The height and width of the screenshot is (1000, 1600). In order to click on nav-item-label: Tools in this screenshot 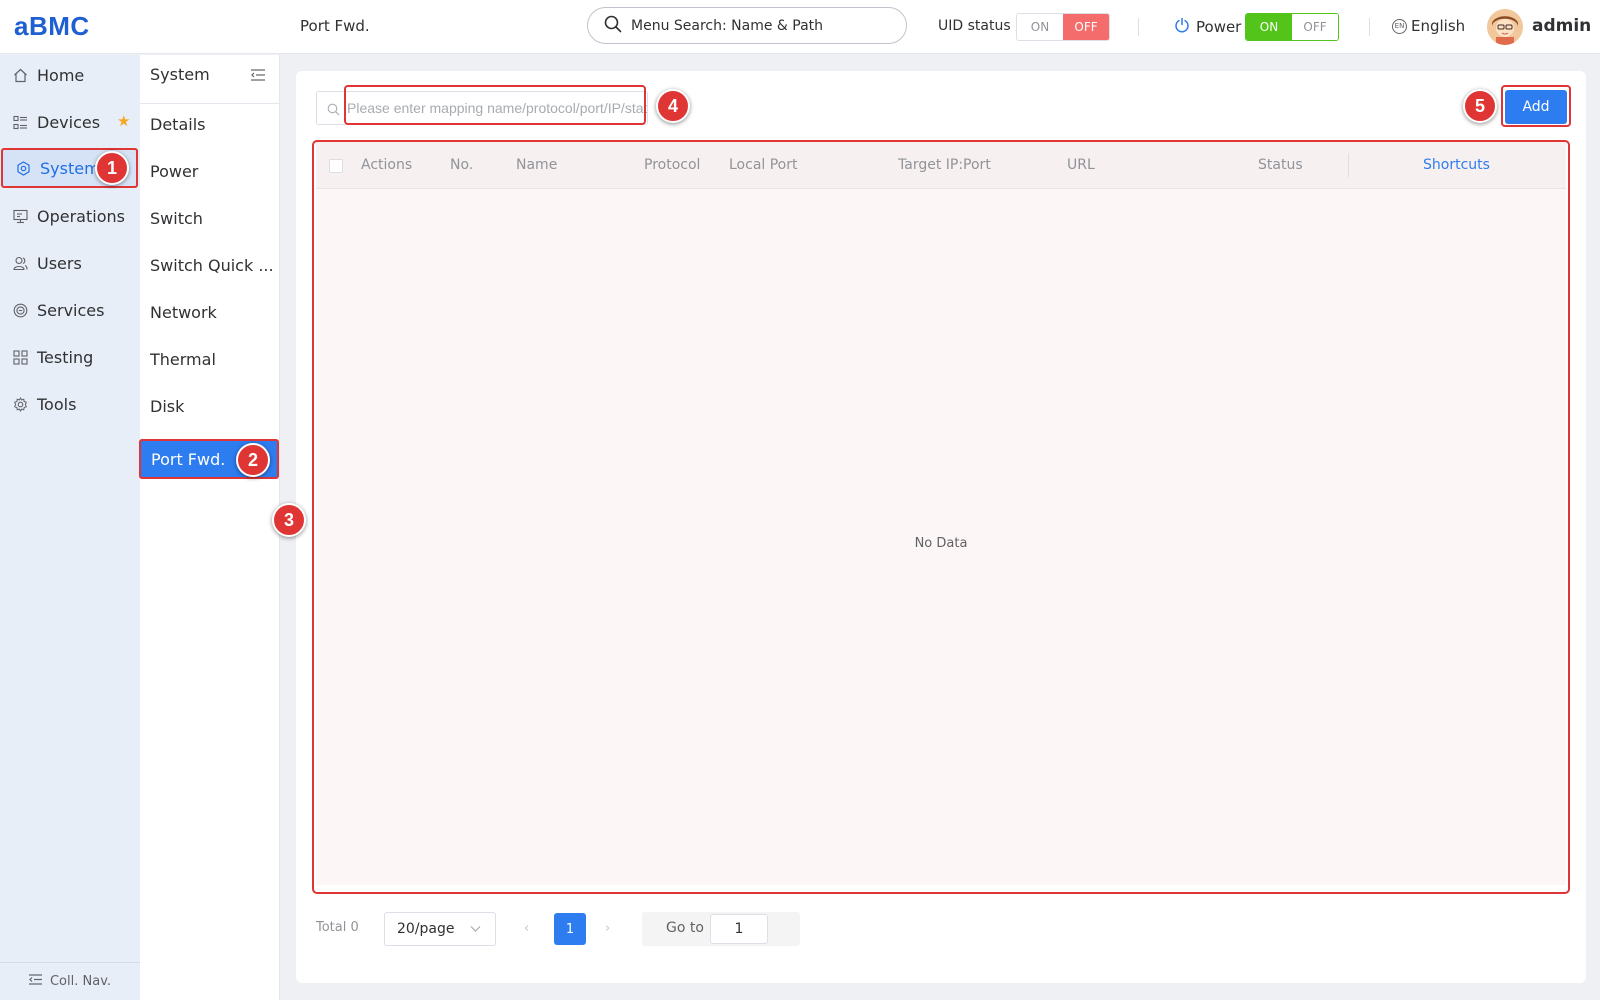, I will do `click(57, 404)`.